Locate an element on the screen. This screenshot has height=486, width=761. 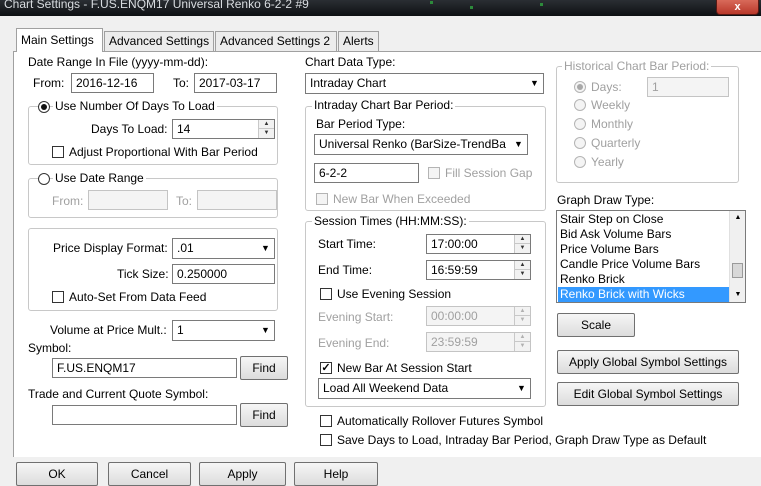
auto-rollover-checkbox is located at coordinates (326, 421).